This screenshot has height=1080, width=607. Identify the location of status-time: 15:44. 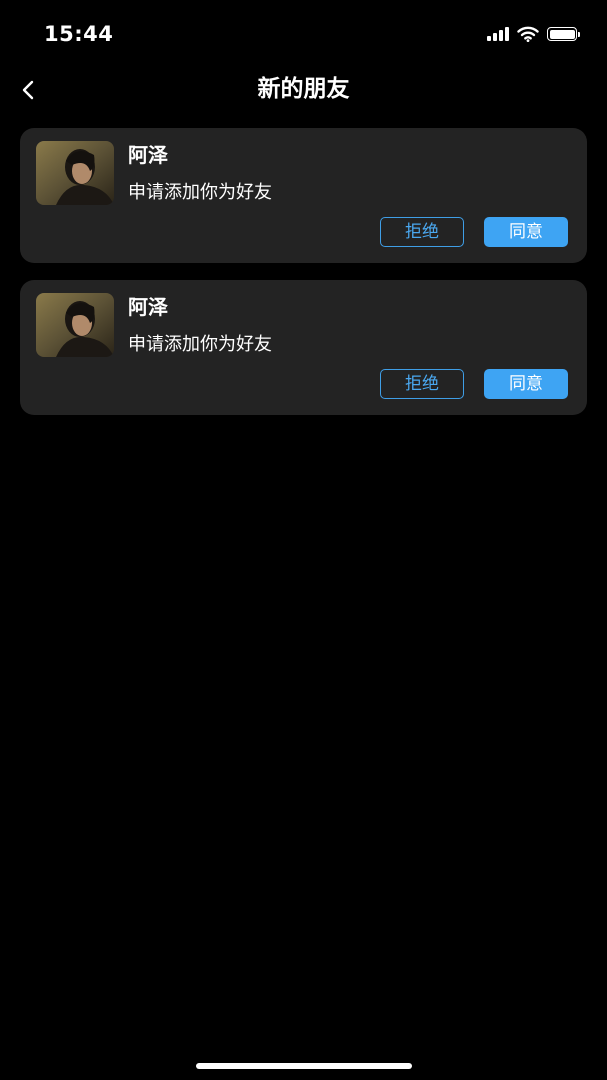
(79, 34).